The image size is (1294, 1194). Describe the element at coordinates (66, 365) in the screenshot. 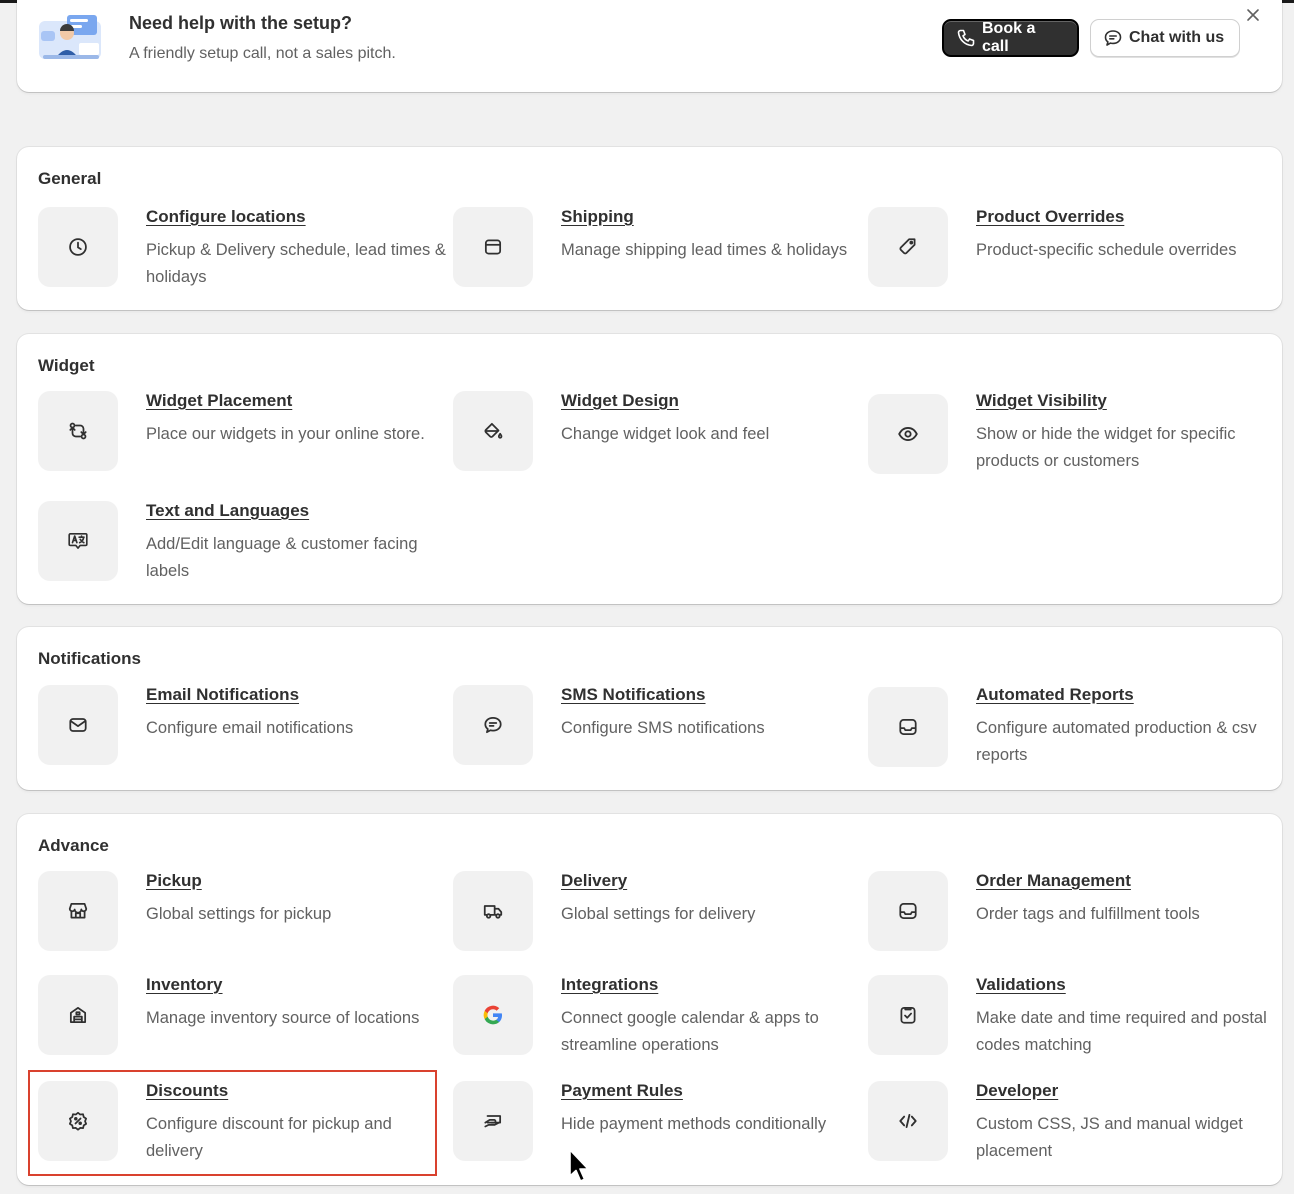

I see `section-title-widget: Widget` at that location.